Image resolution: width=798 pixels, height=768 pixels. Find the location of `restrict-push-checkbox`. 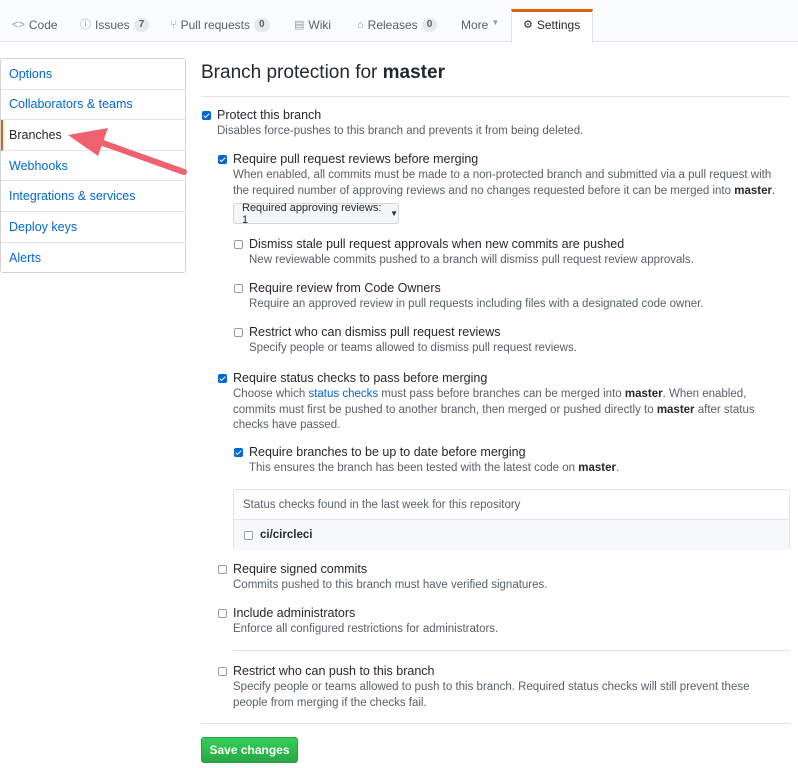

restrict-push-checkbox is located at coordinates (222, 671).